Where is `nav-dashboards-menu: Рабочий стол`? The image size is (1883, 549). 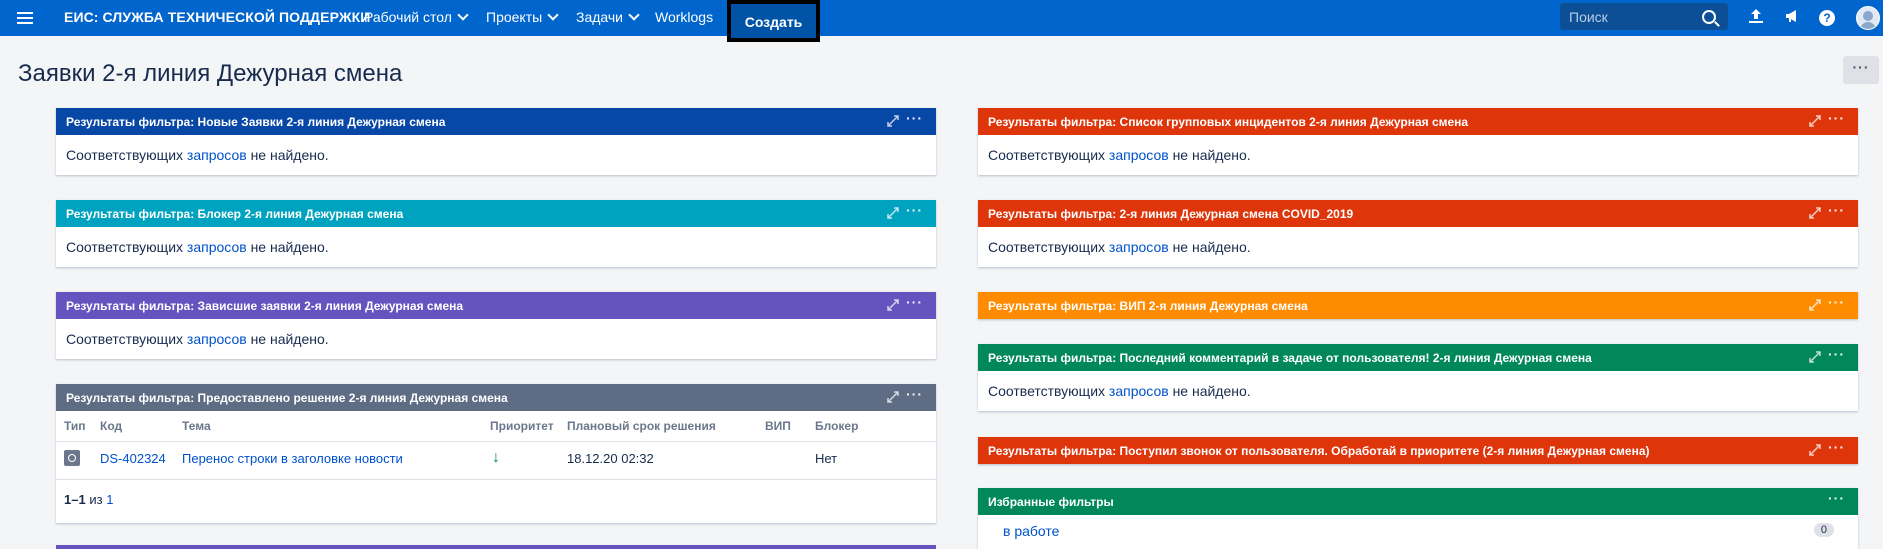
nav-dashboards-menu: Рабочий стол is located at coordinates (416, 17).